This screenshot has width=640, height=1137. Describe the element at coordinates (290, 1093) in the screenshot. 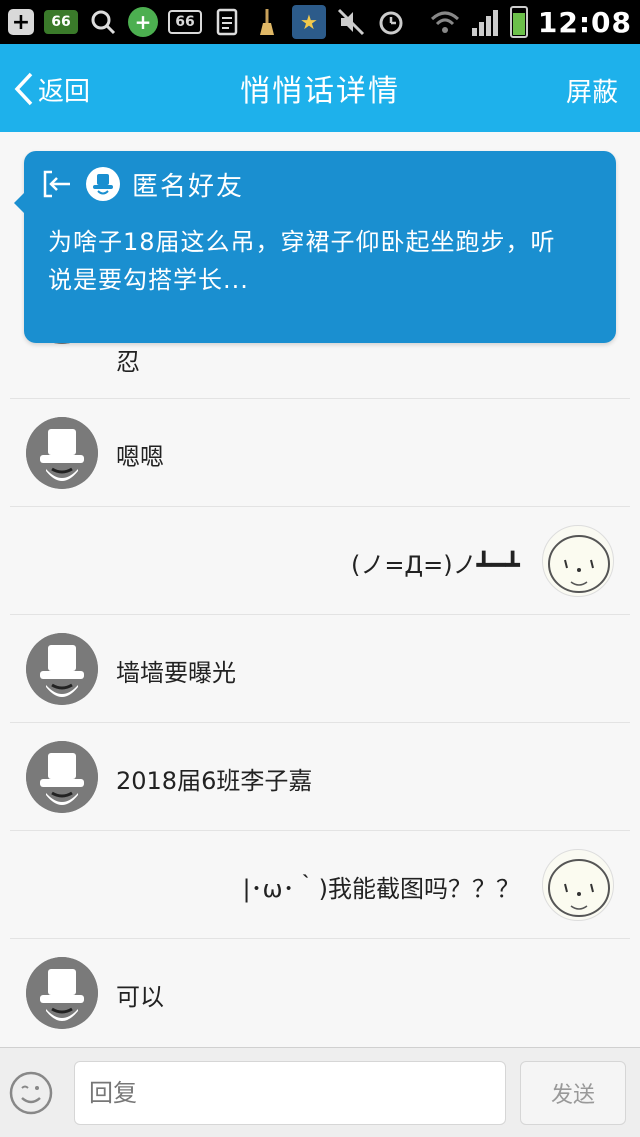

I see `reply-input` at that location.